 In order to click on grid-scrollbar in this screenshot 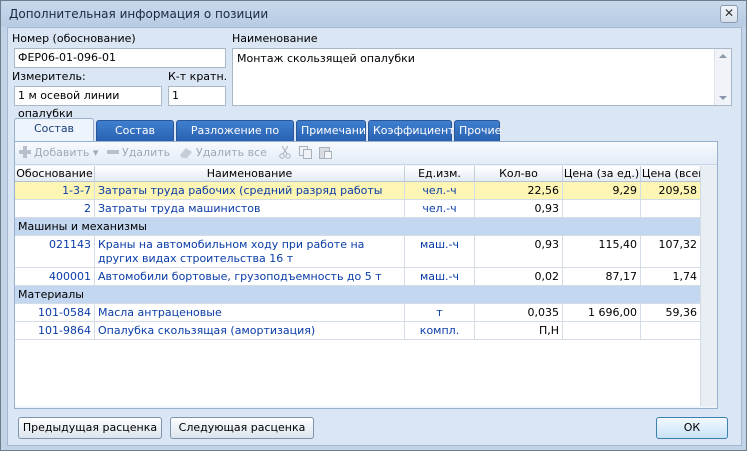, I will do `click(708, 286)`.